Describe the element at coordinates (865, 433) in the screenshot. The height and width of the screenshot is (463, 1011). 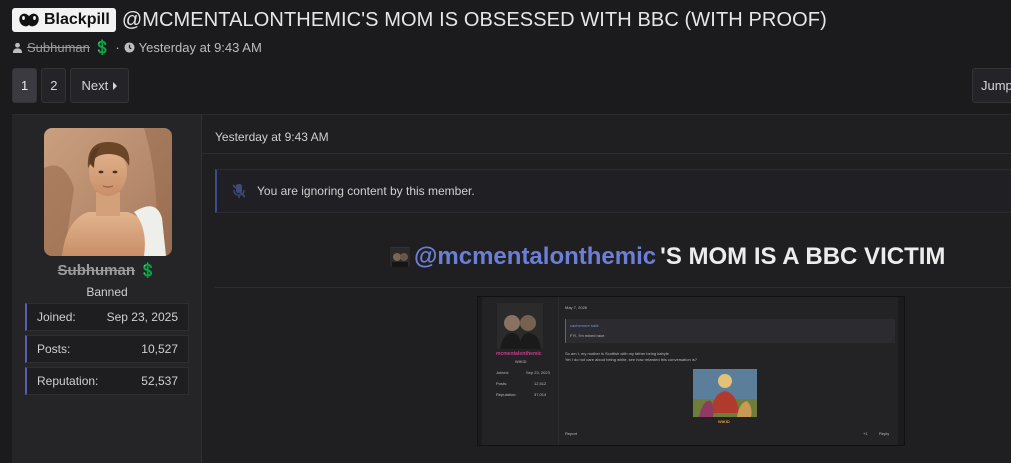
I see `embedded-reaction: +1` at that location.